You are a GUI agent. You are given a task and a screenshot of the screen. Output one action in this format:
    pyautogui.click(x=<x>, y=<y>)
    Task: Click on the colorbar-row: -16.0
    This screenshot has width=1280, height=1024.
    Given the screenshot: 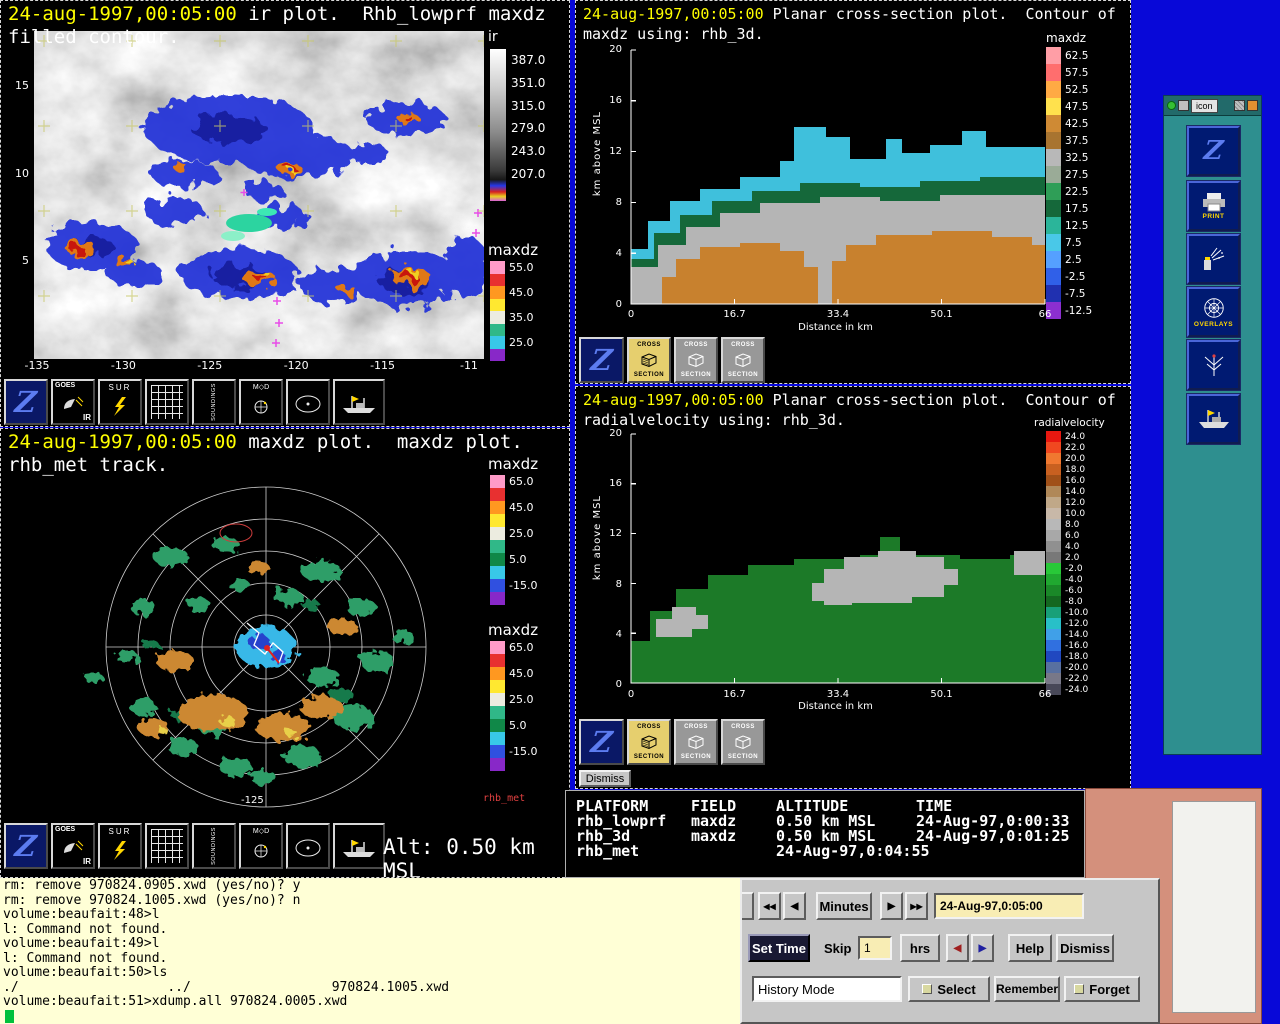 What is the action you would take?
    pyautogui.click(x=1067, y=645)
    